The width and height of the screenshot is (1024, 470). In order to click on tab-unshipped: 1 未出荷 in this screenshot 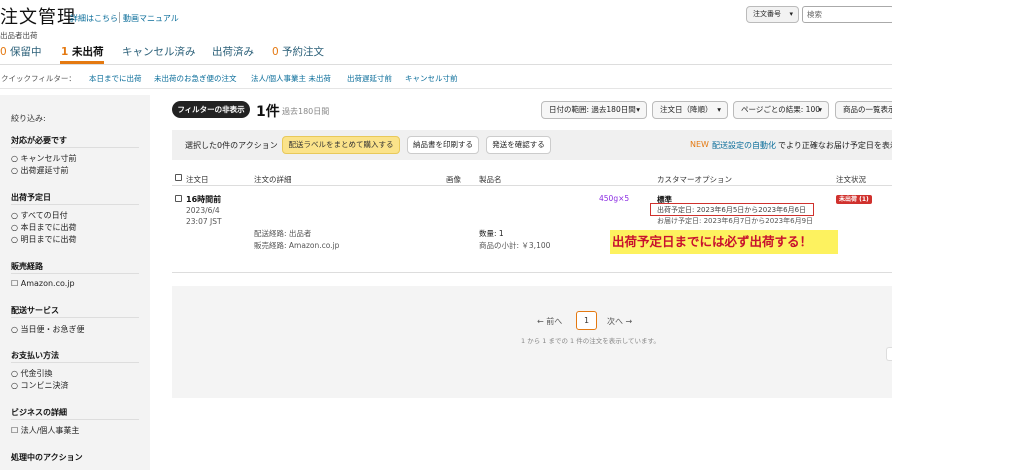, I will do `click(82, 51)`.